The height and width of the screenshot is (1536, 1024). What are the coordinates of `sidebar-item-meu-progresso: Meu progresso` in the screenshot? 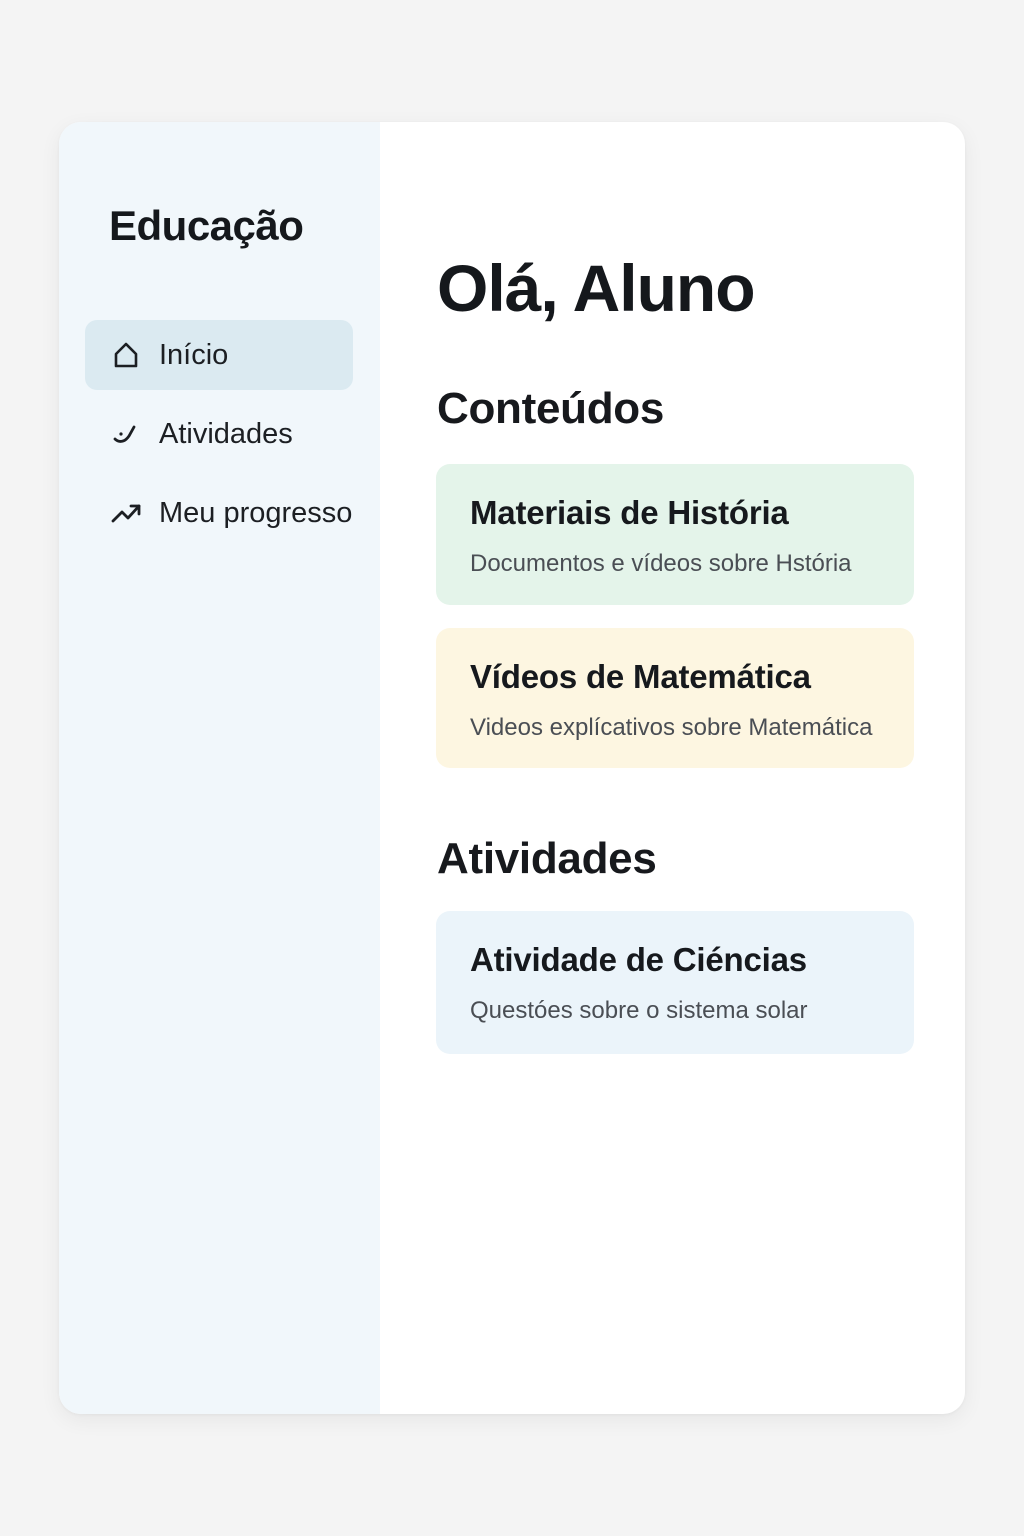 It's located at (219, 513).